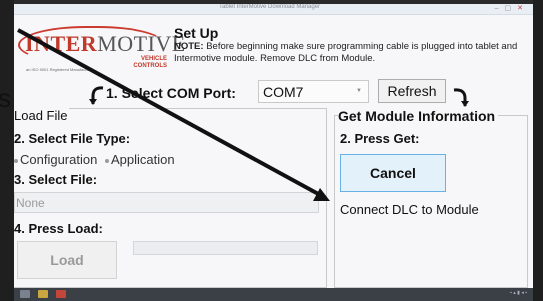 Image resolution: width=543 pixels, height=301 pixels. I want to click on start-icon, so click(25, 294).